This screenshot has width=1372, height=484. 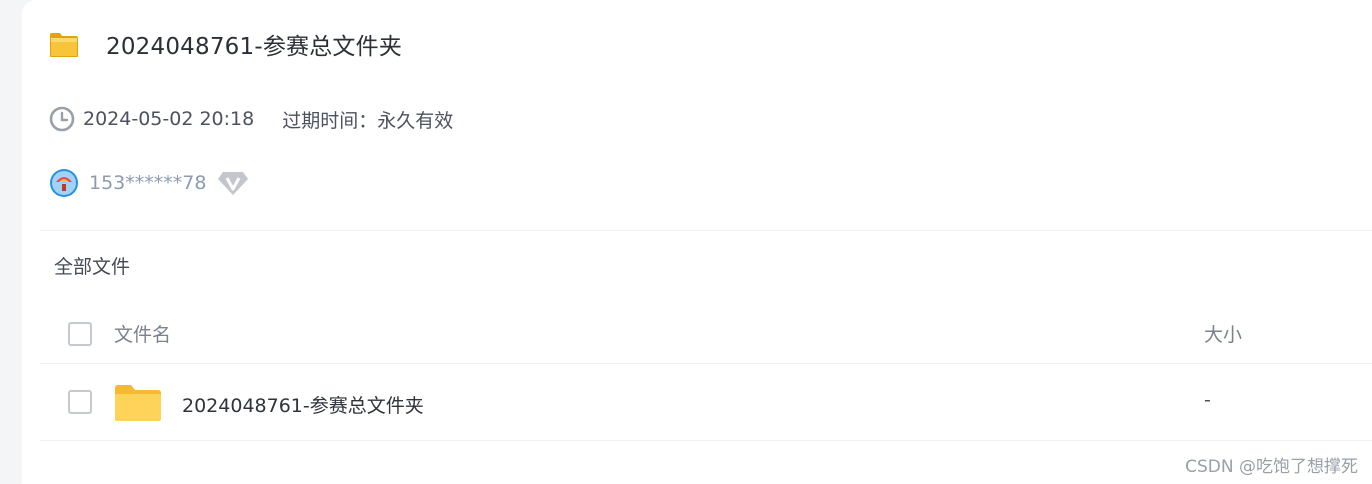 I want to click on user-avatar, so click(x=64, y=183).